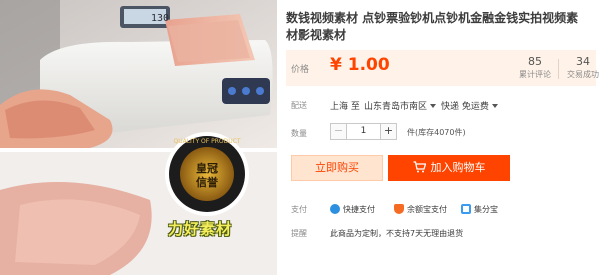 This screenshot has width=599, height=275. I want to click on action-buttons: 立即购买 加入购物车, so click(441, 171).